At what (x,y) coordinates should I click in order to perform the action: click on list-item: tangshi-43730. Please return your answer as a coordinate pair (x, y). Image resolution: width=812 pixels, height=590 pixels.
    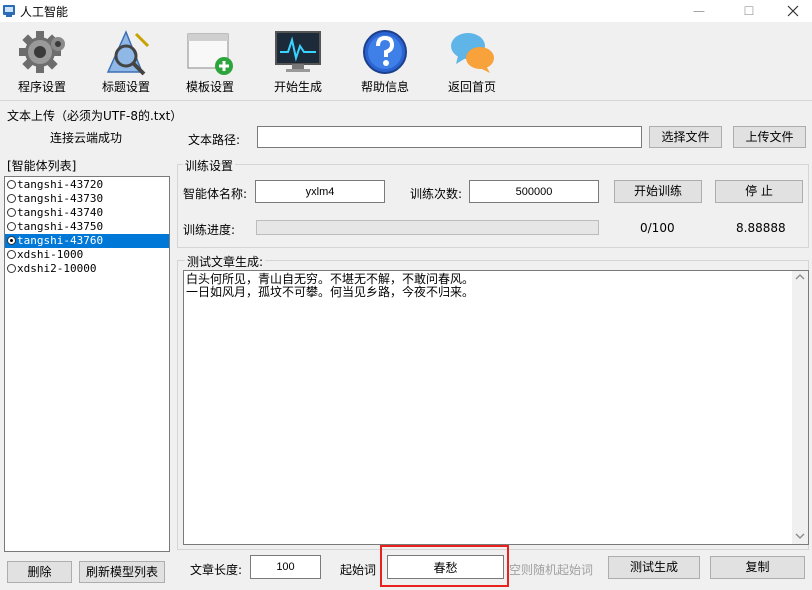
    Looking at the image, I should click on (87, 199).